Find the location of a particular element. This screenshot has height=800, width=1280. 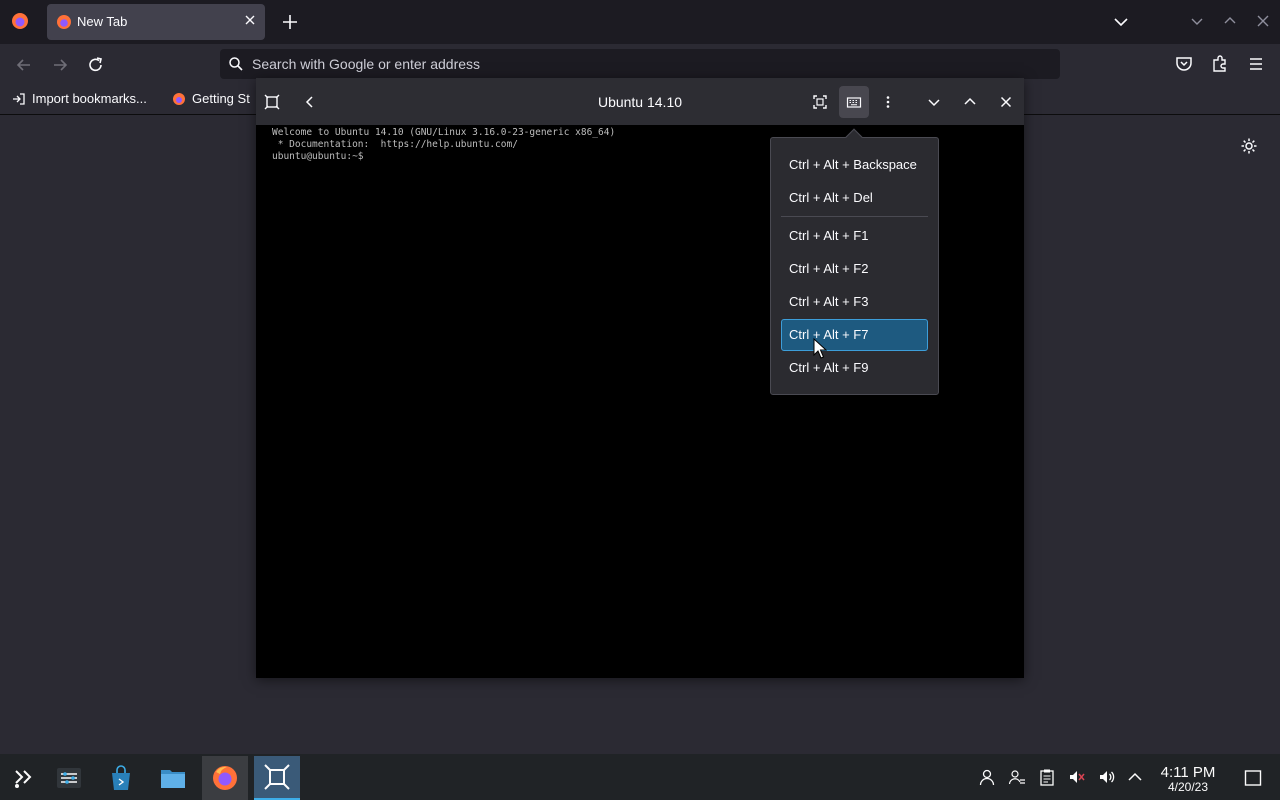

forward-arrow-icon is located at coordinates (60, 65).